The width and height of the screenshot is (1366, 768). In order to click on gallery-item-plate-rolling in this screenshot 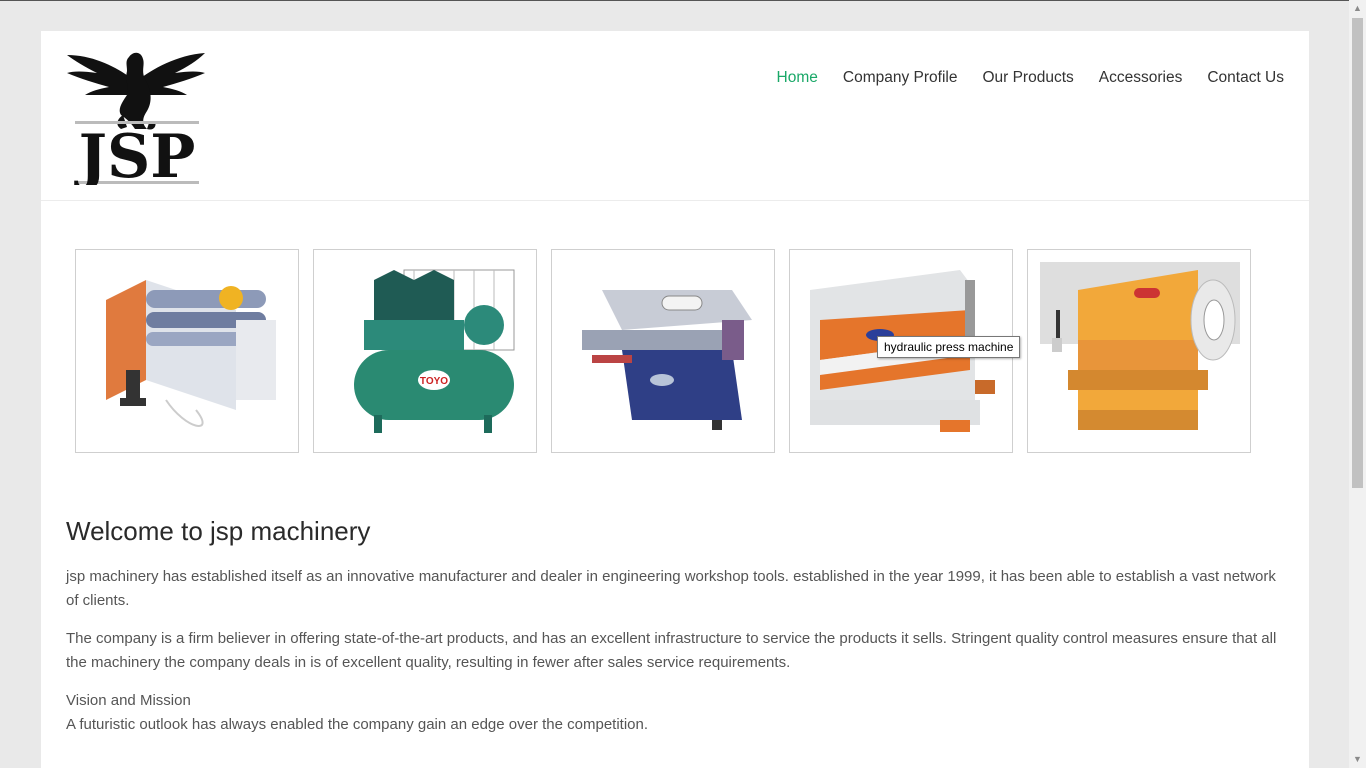, I will do `click(187, 351)`.